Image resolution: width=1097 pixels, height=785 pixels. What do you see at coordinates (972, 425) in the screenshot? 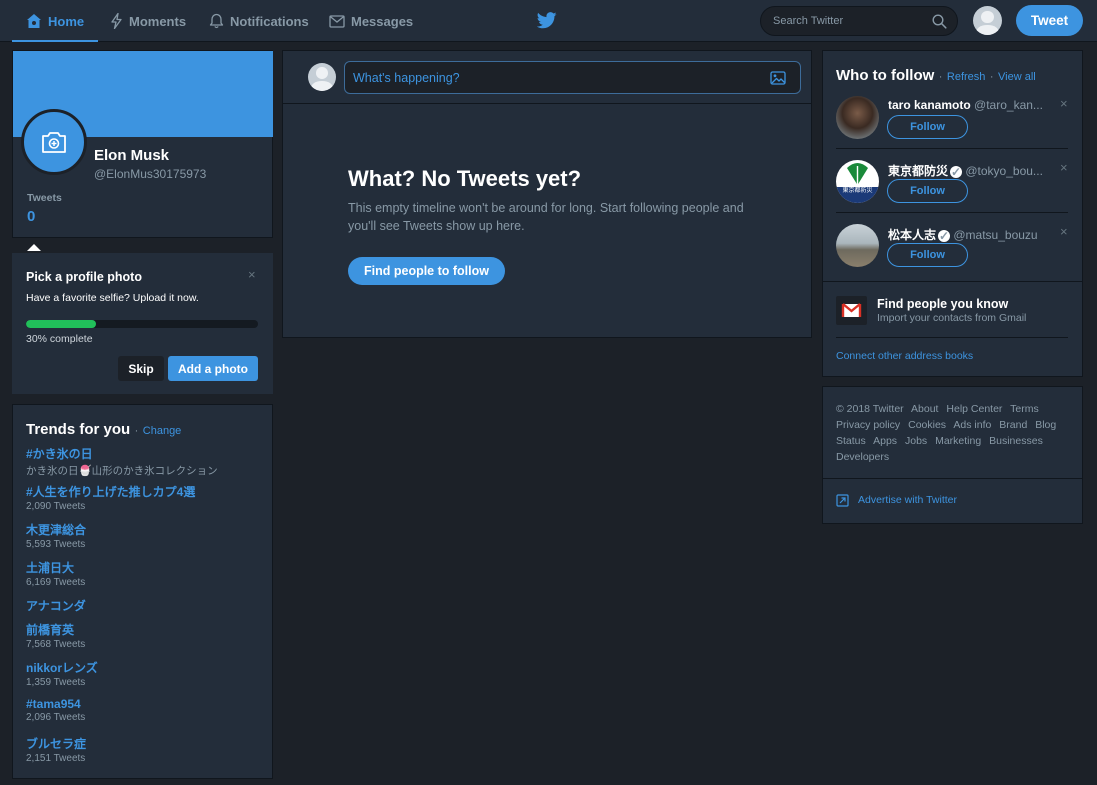
I see `footer-link: Ads info` at bounding box center [972, 425].